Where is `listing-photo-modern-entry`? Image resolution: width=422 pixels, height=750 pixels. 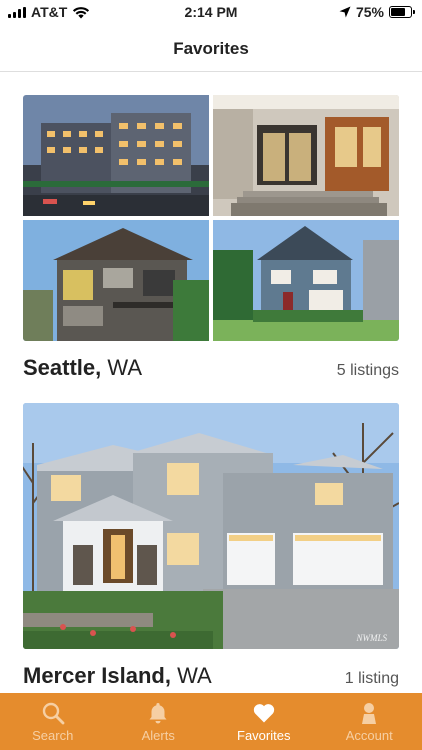 listing-photo-modern-entry is located at coordinates (306, 155).